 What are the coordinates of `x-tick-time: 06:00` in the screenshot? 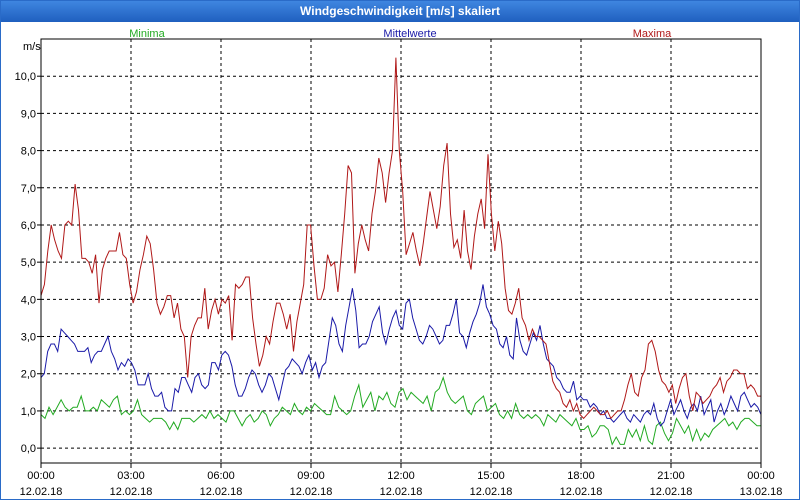 It's located at (221, 476).